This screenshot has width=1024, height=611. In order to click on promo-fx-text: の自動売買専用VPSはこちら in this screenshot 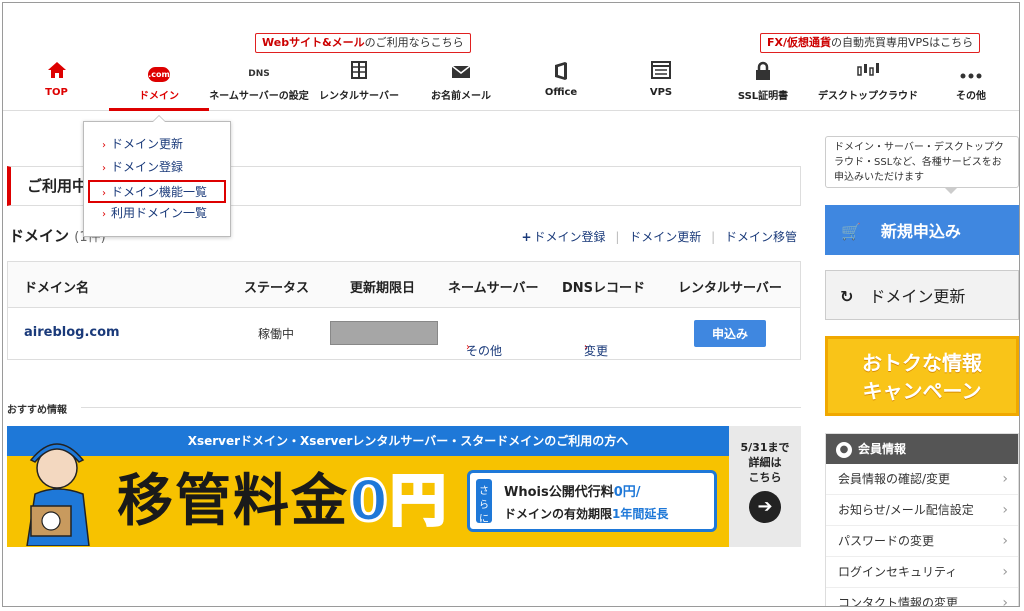, I will do `click(902, 42)`.